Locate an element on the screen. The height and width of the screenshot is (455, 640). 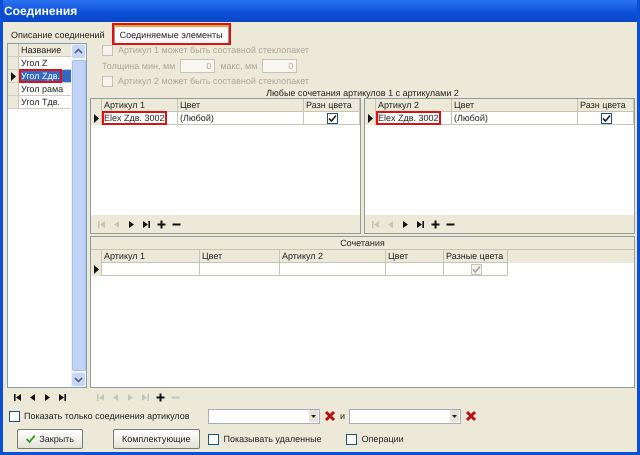
window-title: Соединения is located at coordinates (320, 11).